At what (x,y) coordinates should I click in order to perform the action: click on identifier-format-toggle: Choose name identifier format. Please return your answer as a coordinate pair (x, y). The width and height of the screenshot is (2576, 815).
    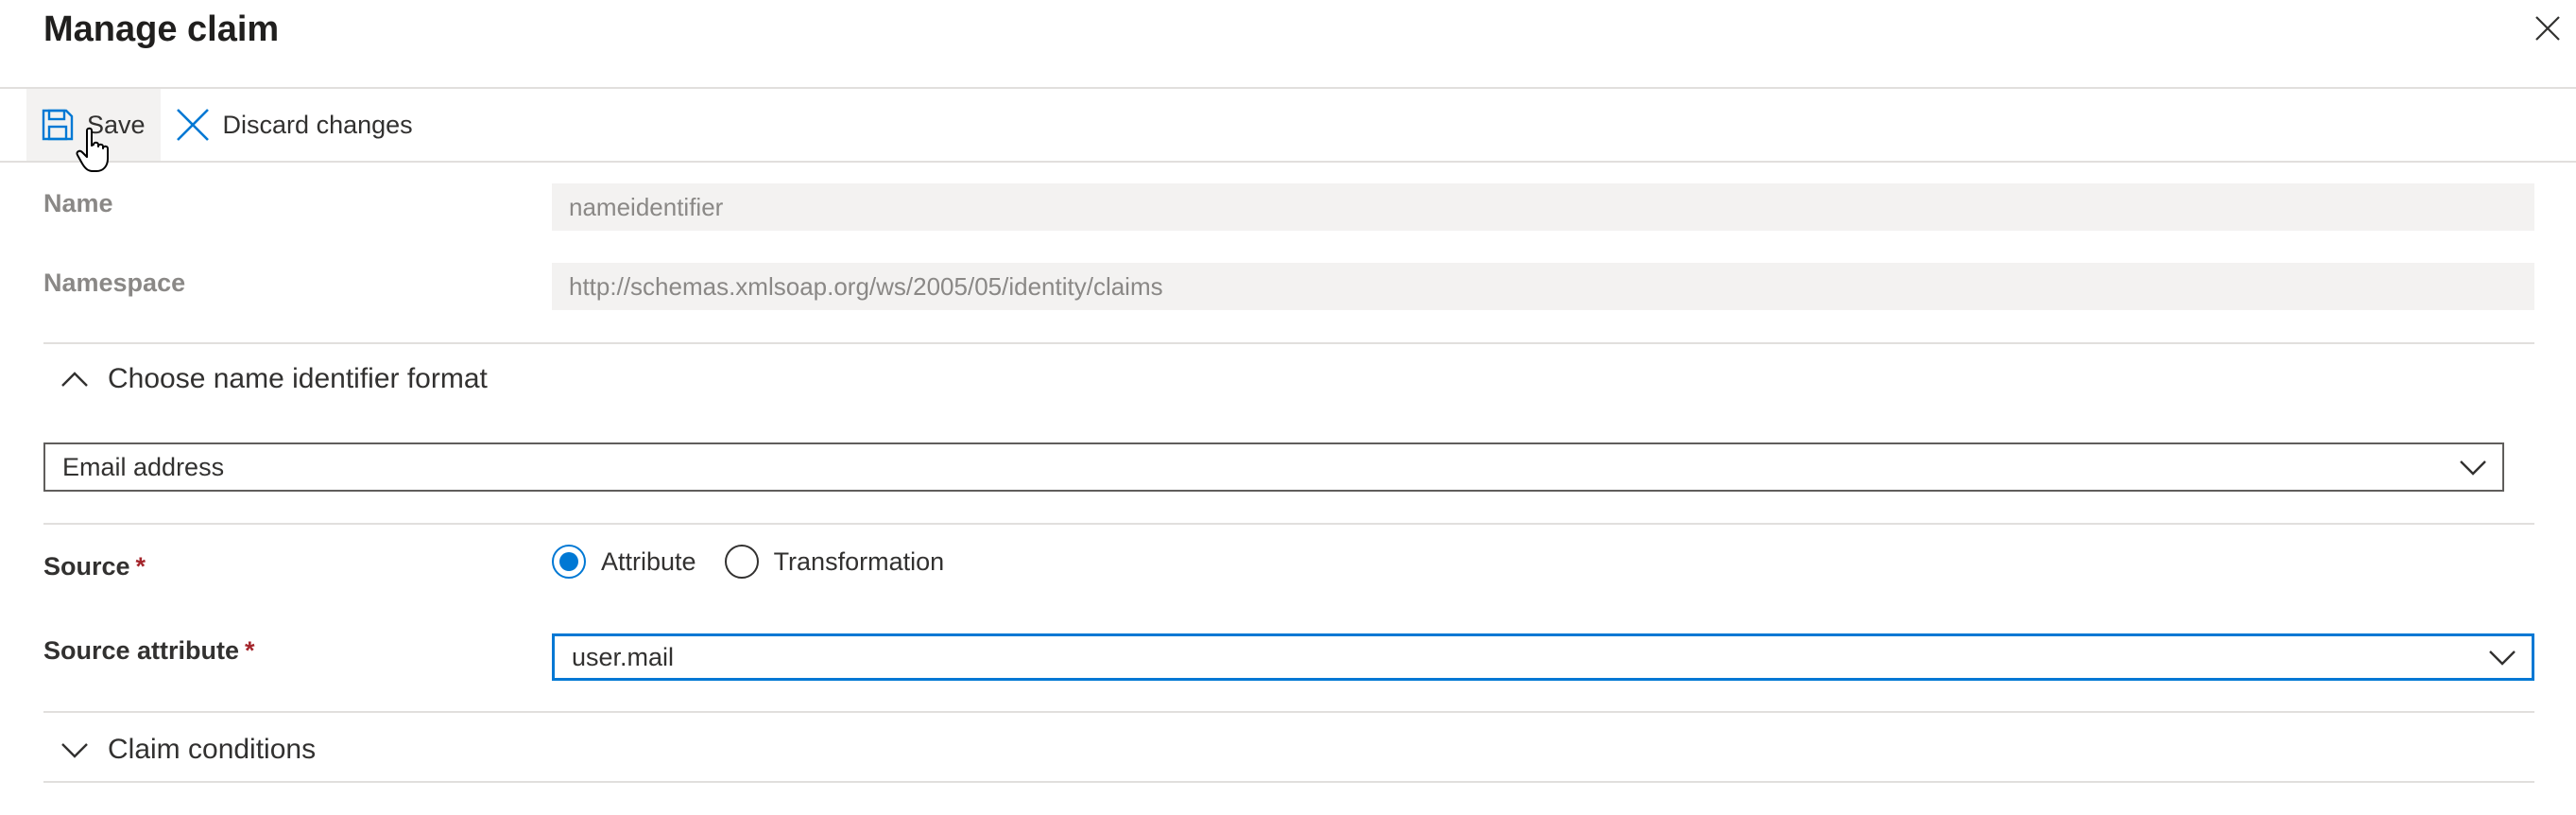
    Looking at the image, I should click on (274, 379).